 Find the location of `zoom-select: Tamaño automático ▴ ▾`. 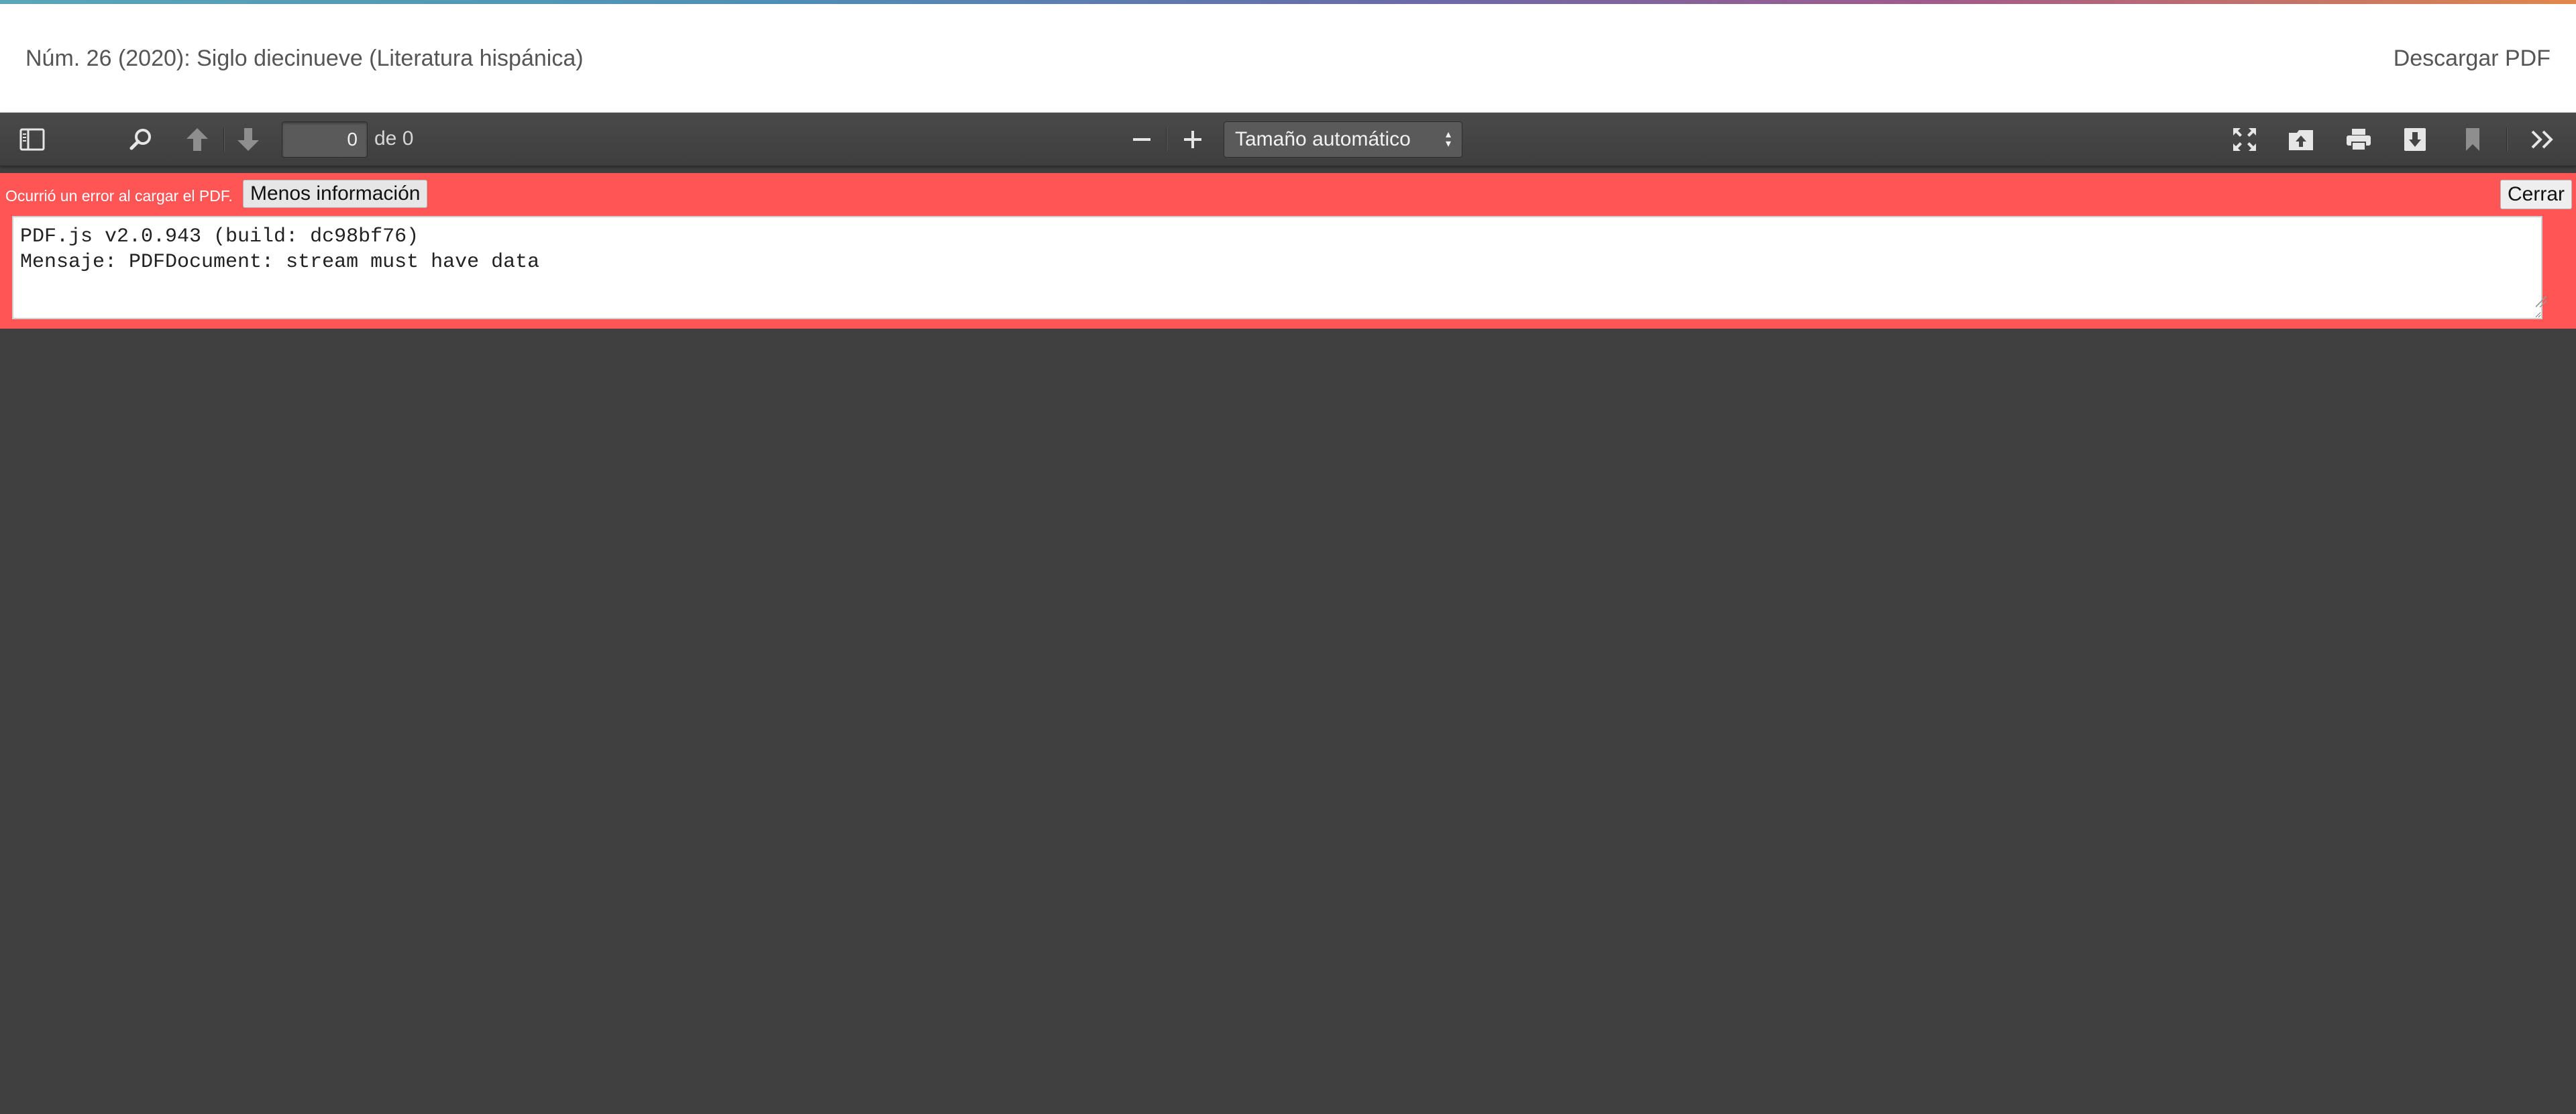

zoom-select: Tamaño automático ▴ ▾ is located at coordinates (1343, 139).